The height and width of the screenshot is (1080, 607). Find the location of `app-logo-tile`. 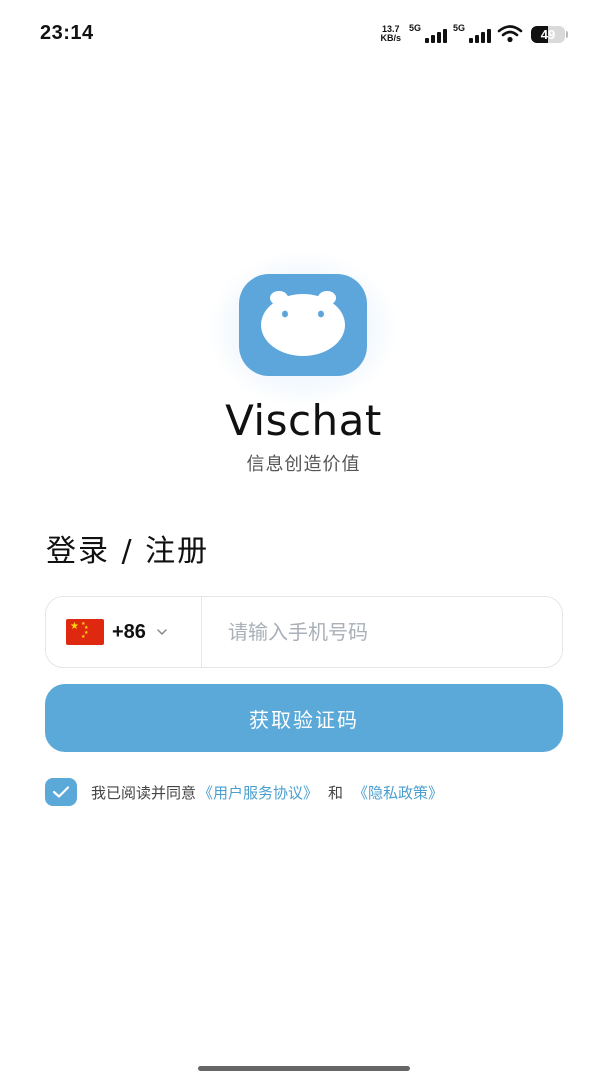

app-logo-tile is located at coordinates (303, 325).